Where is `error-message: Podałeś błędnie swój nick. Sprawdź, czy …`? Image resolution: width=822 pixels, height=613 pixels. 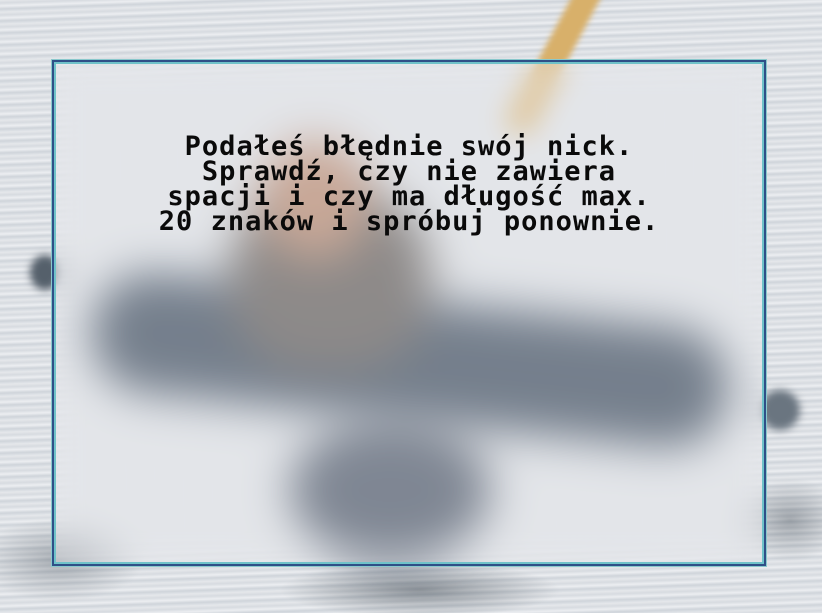
error-message: Podałeś błędnie swój nick. Sprawdź, czy … is located at coordinates (409, 185).